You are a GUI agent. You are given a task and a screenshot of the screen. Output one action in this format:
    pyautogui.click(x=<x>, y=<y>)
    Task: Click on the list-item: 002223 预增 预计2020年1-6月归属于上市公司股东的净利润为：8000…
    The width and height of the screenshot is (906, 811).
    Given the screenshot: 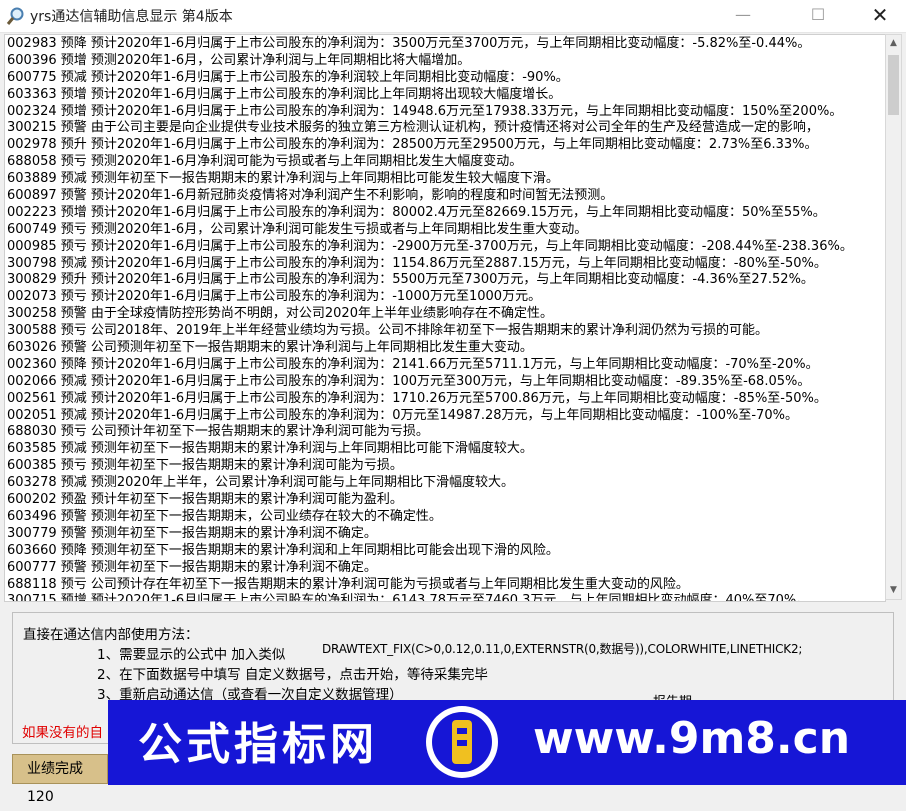 What is the action you would take?
    pyautogui.click(x=445, y=212)
    